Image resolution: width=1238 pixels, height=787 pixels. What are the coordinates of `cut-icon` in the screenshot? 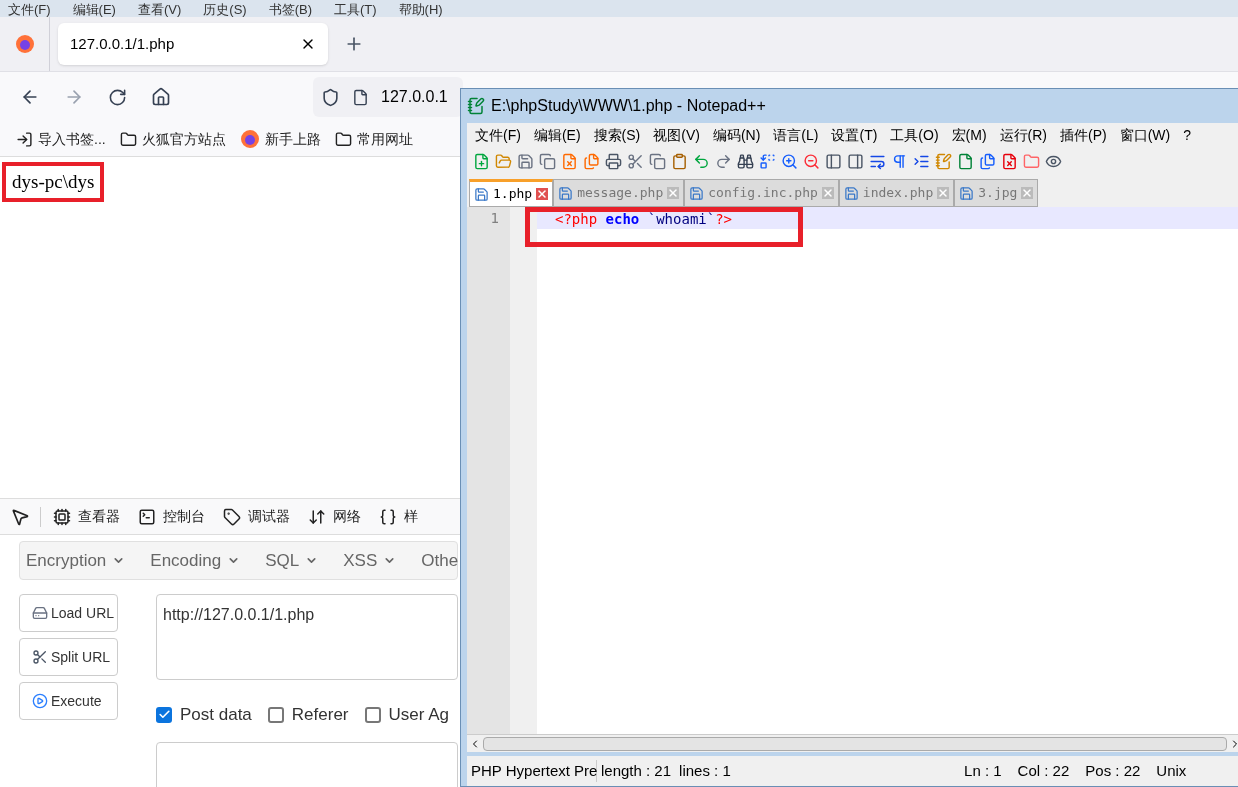 It's located at (635, 161).